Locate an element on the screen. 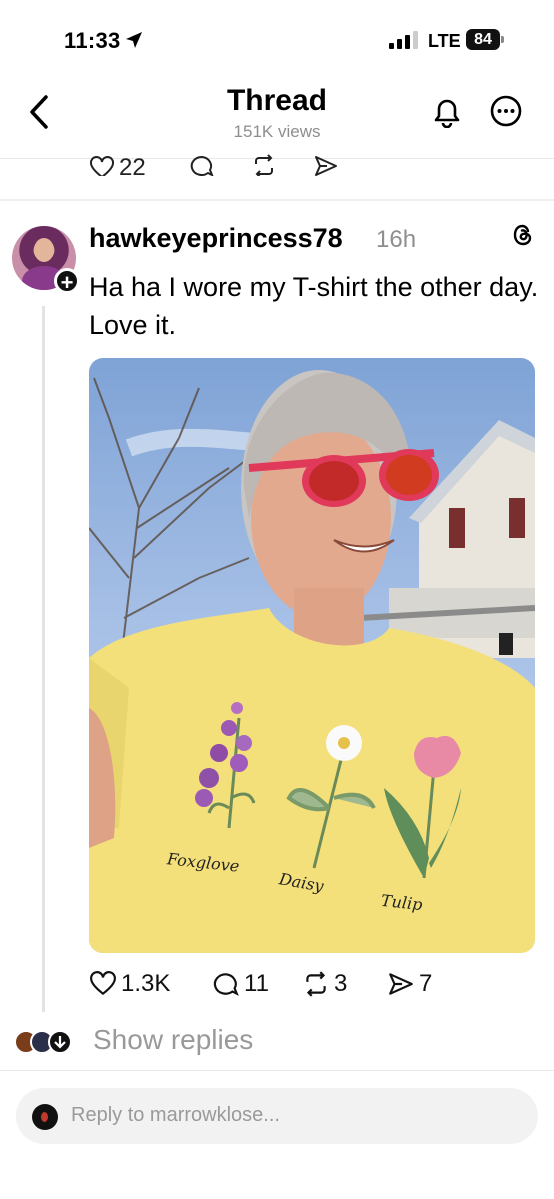 Image resolution: width=554 pixels, height=1199 pixels. repost-button: 3 is located at coordinates (324, 984).